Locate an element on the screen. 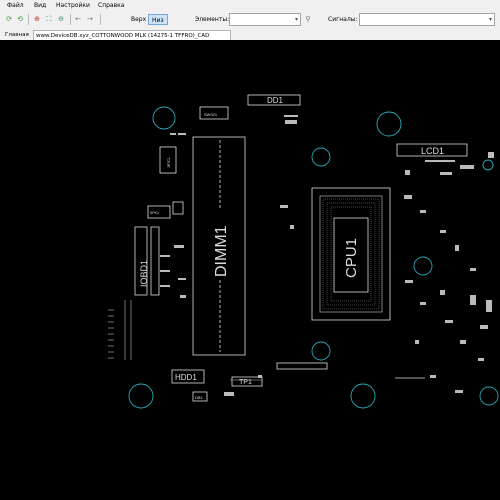 The image size is (500, 500). filter-icon: ⚲ is located at coordinates (308, 19).